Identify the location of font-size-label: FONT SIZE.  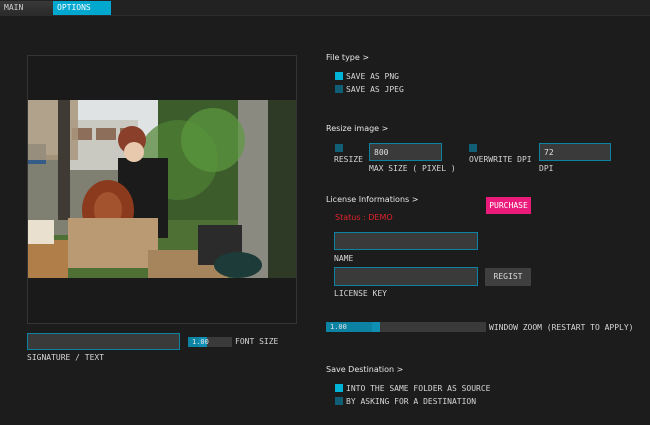
(257, 341).